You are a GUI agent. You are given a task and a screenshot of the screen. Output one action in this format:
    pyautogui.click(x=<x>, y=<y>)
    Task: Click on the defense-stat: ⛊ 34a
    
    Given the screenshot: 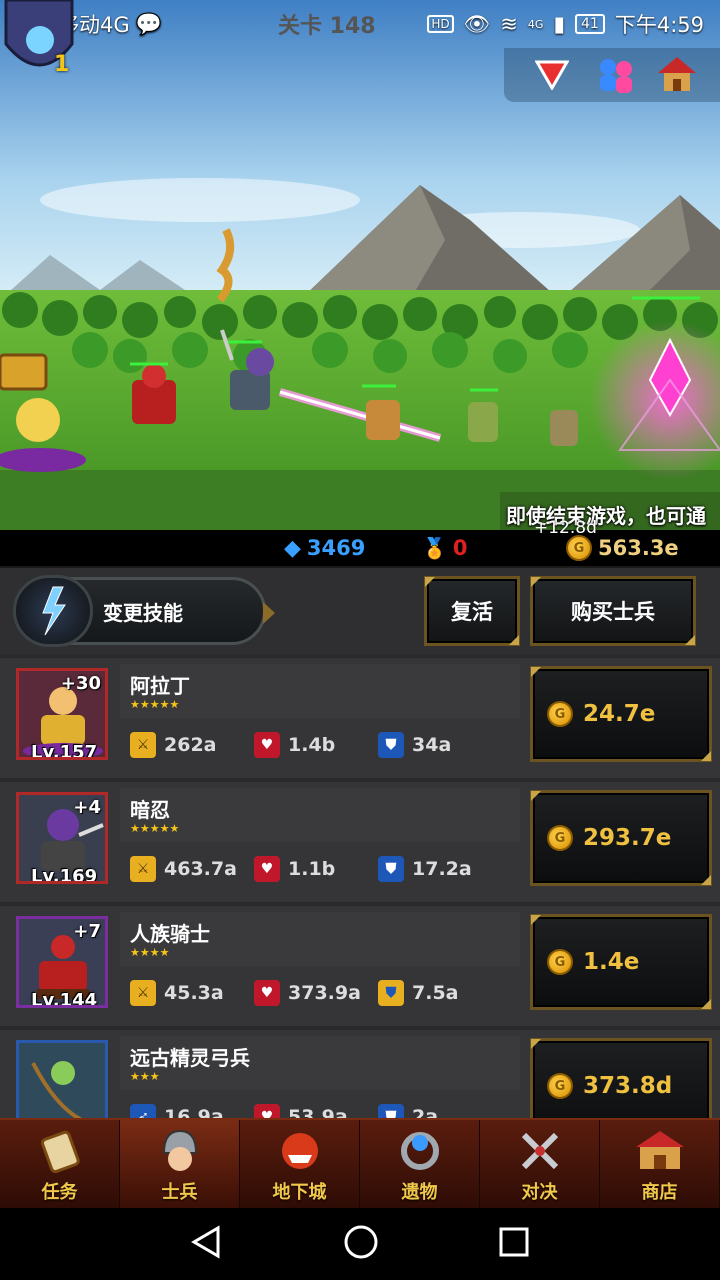 What is the action you would take?
    pyautogui.click(x=414, y=745)
    